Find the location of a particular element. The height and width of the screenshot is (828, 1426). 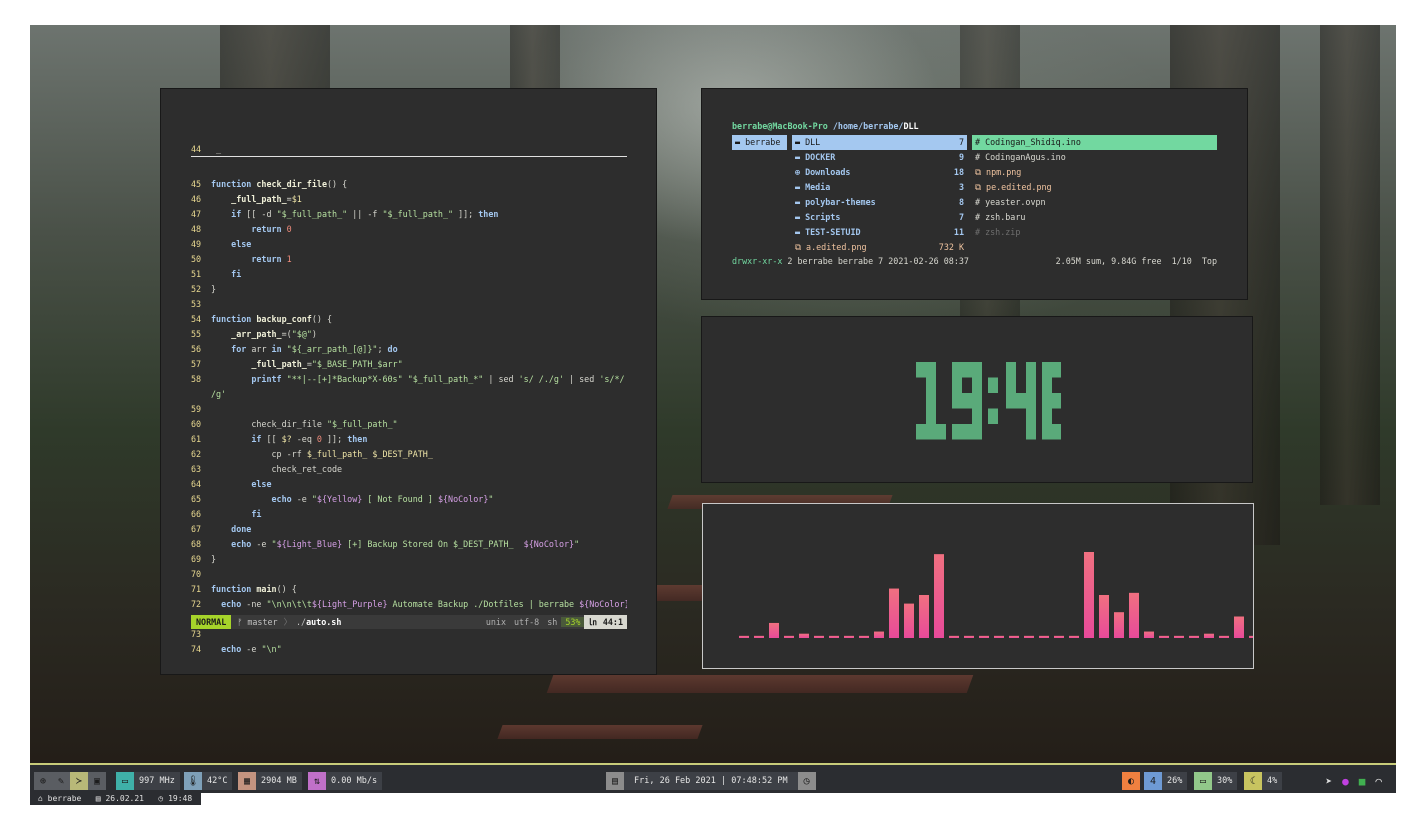

nightlight-value: 4% is located at coordinates (1272, 781).